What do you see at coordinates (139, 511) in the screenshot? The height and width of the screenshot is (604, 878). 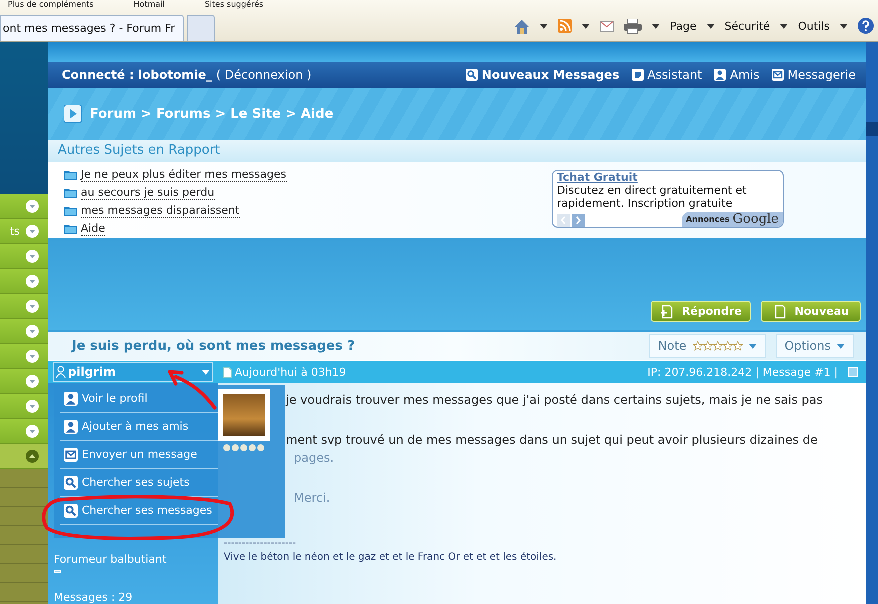 I see `menu-item: Chercher ses messages` at bounding box center [139, 511].